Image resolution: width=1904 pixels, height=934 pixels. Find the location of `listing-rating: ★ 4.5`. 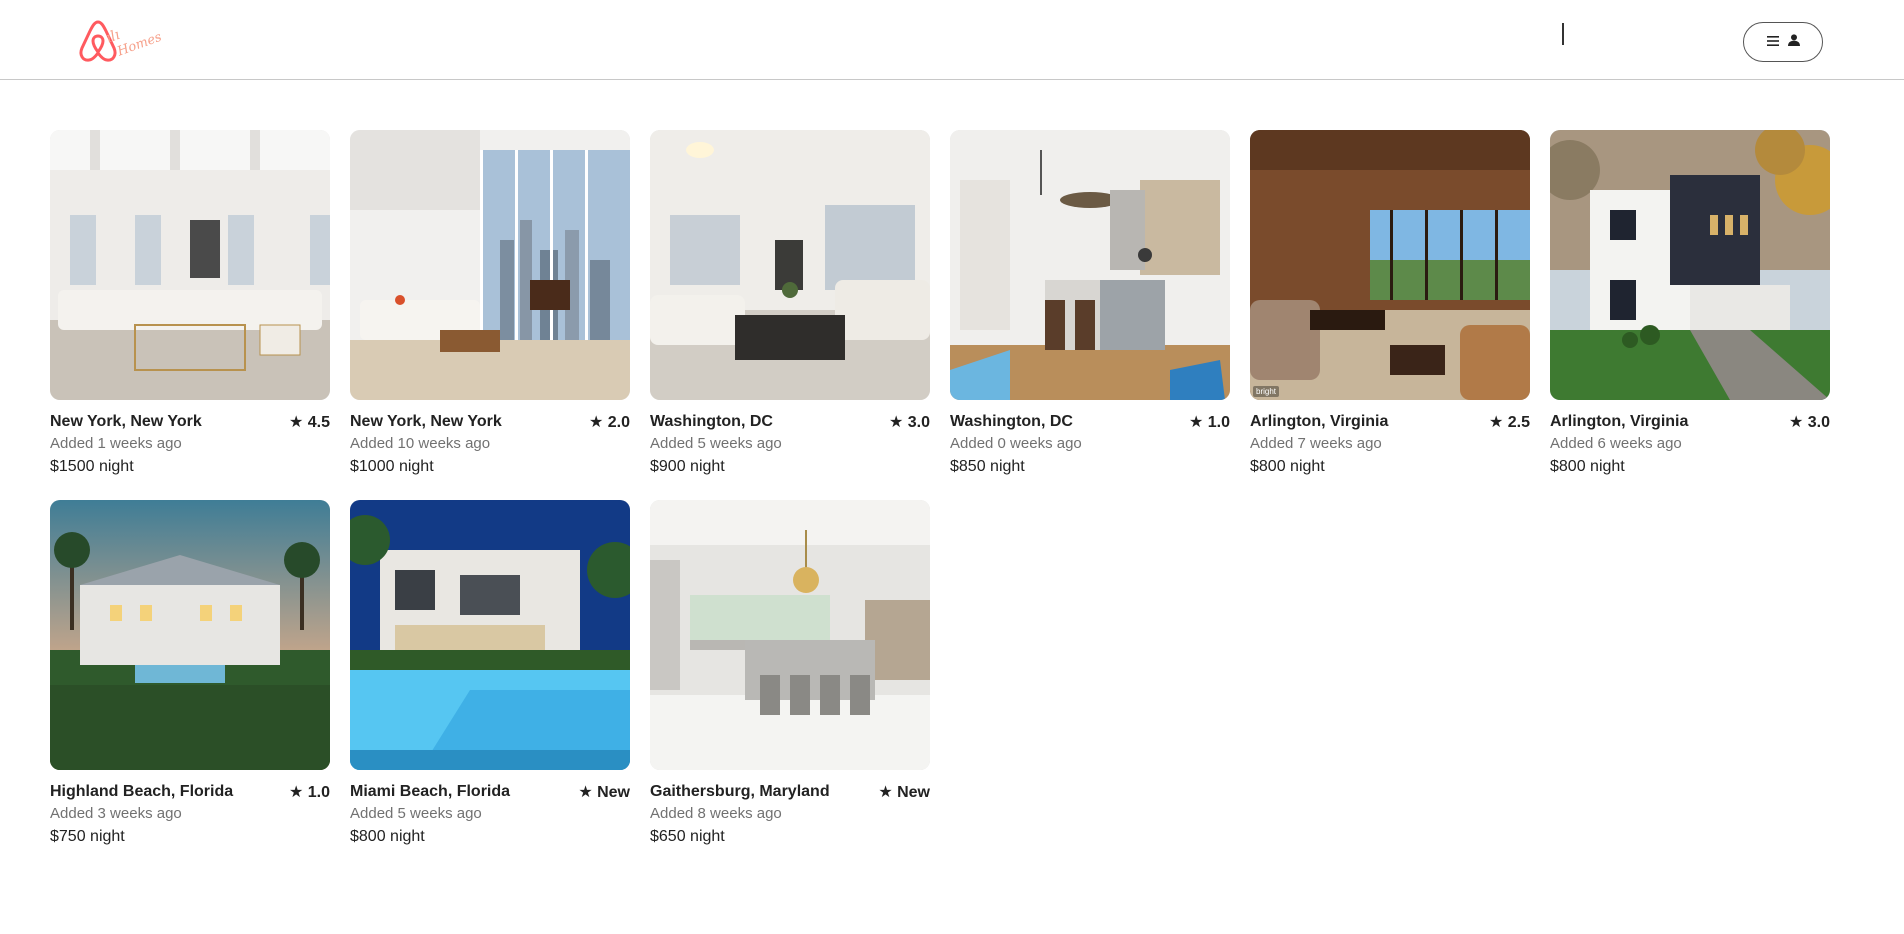

listing-rating: ★ 4.5 is located at coordinates (309, 422).